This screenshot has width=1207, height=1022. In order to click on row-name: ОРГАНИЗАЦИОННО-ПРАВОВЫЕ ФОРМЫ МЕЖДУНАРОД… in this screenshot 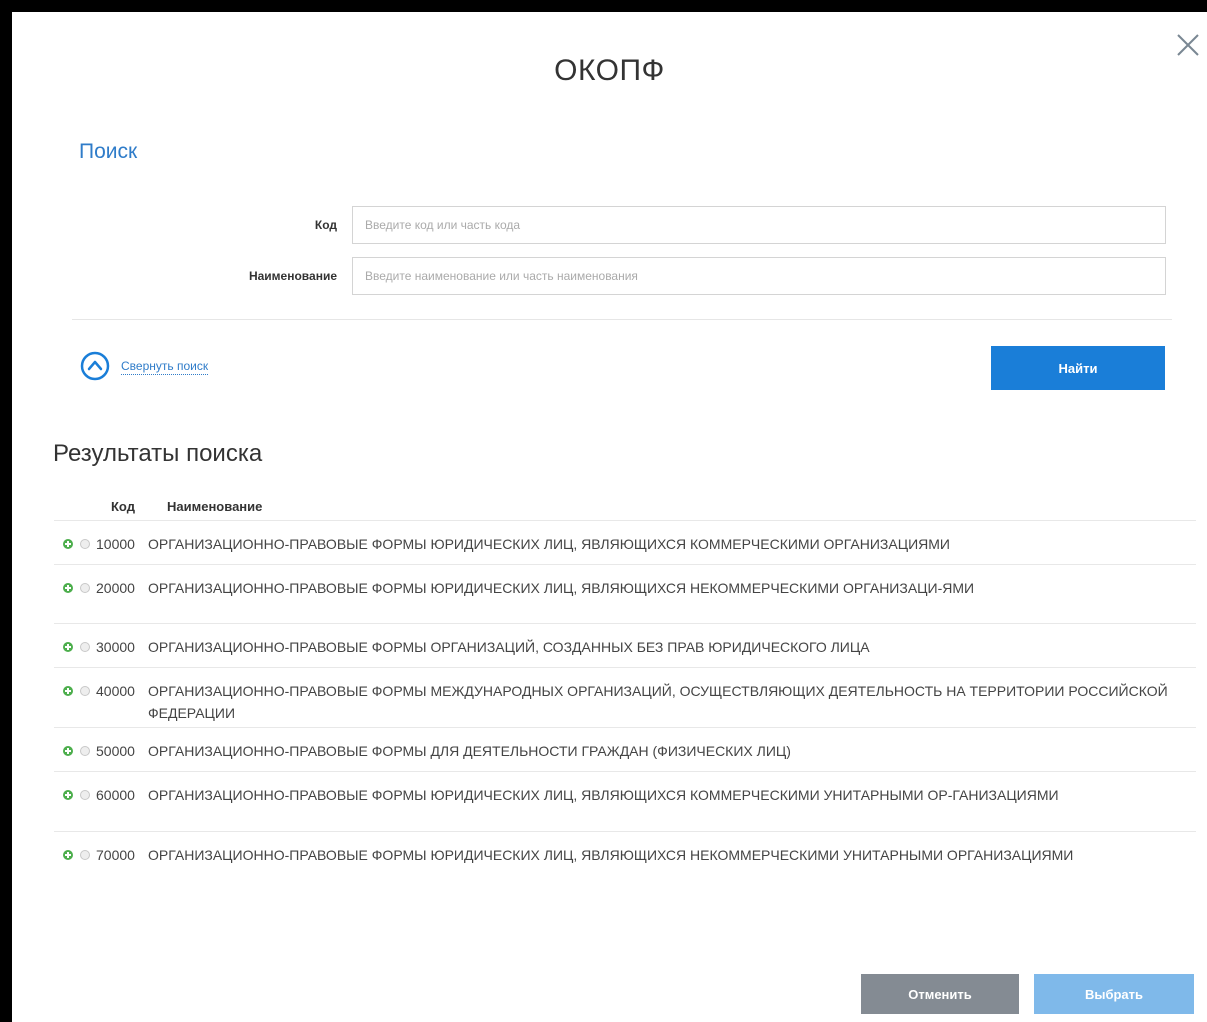, I will do `click(658, 702)`.